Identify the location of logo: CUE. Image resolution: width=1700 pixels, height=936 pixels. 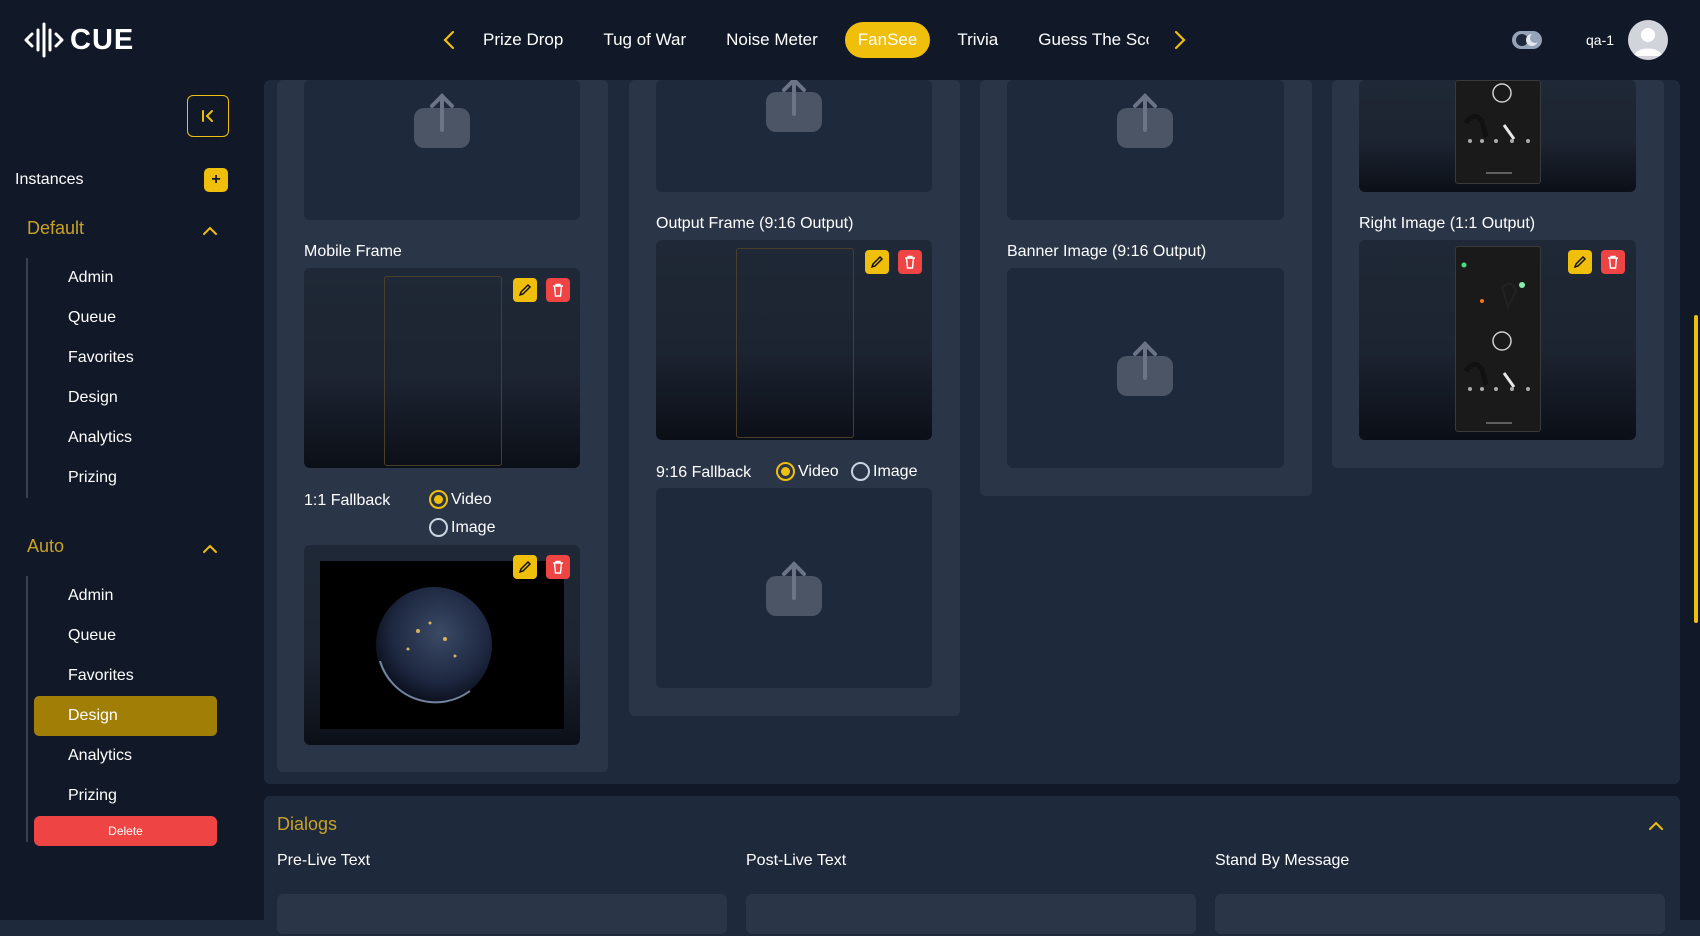
(79, 40).